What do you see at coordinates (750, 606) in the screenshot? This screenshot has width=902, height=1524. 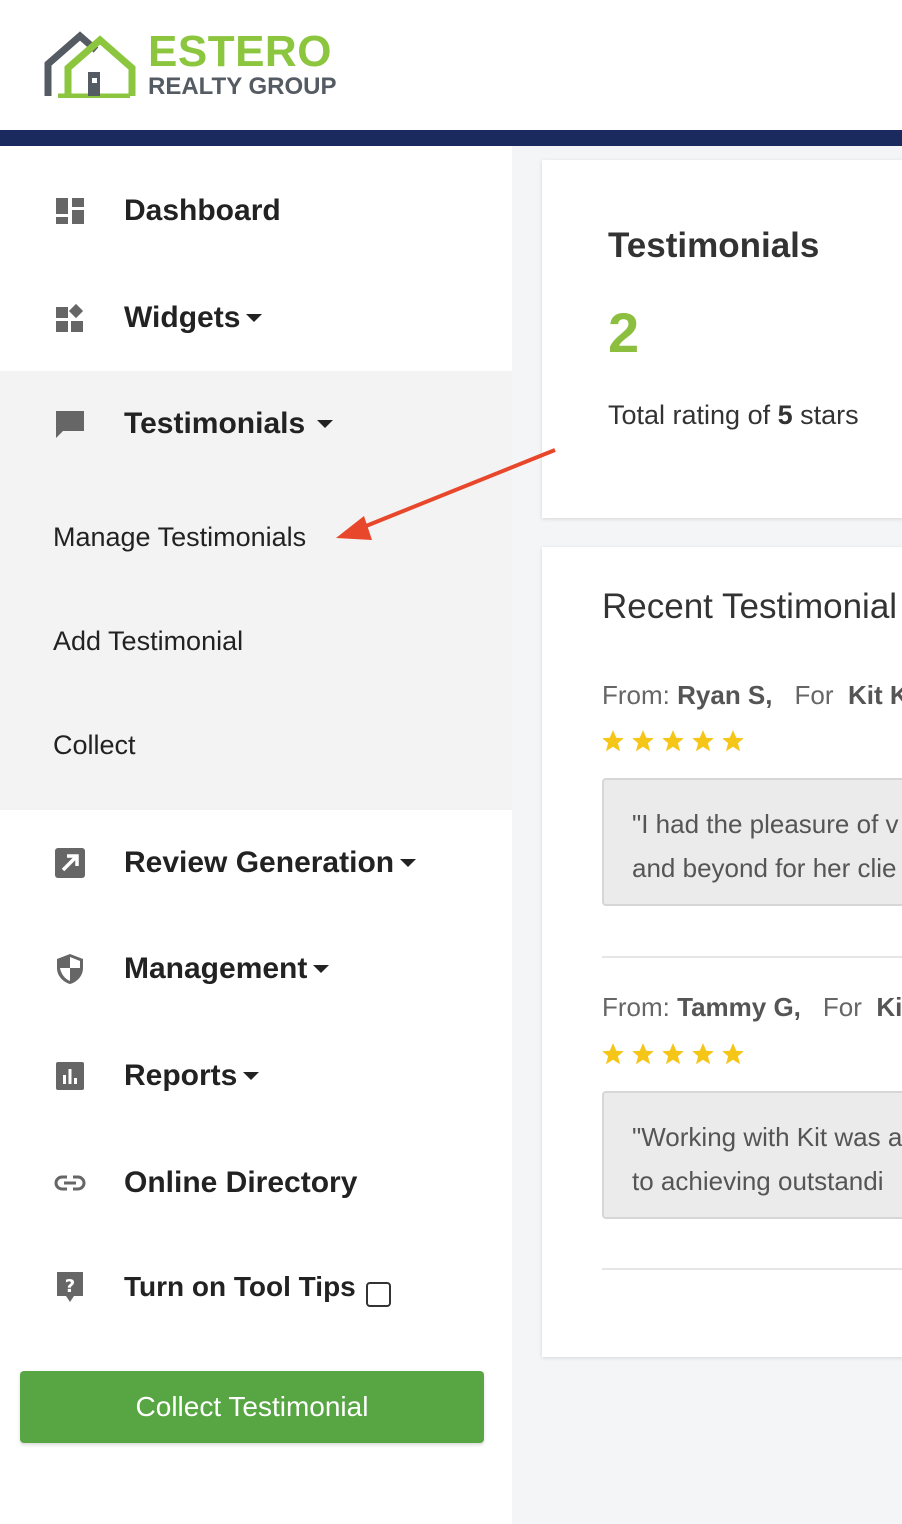 I see `recent-title: Recent Testimonial` at bounding box center [750, 606].